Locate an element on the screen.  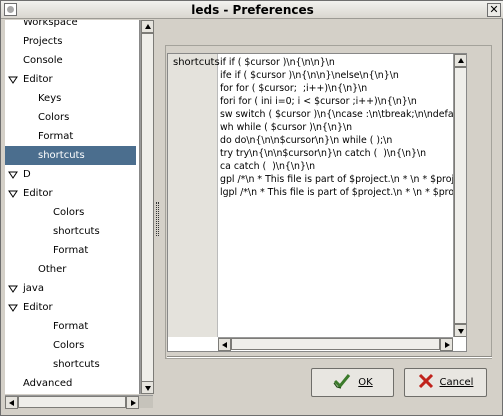
ok-label: OK is located at coordinates (365, 382).